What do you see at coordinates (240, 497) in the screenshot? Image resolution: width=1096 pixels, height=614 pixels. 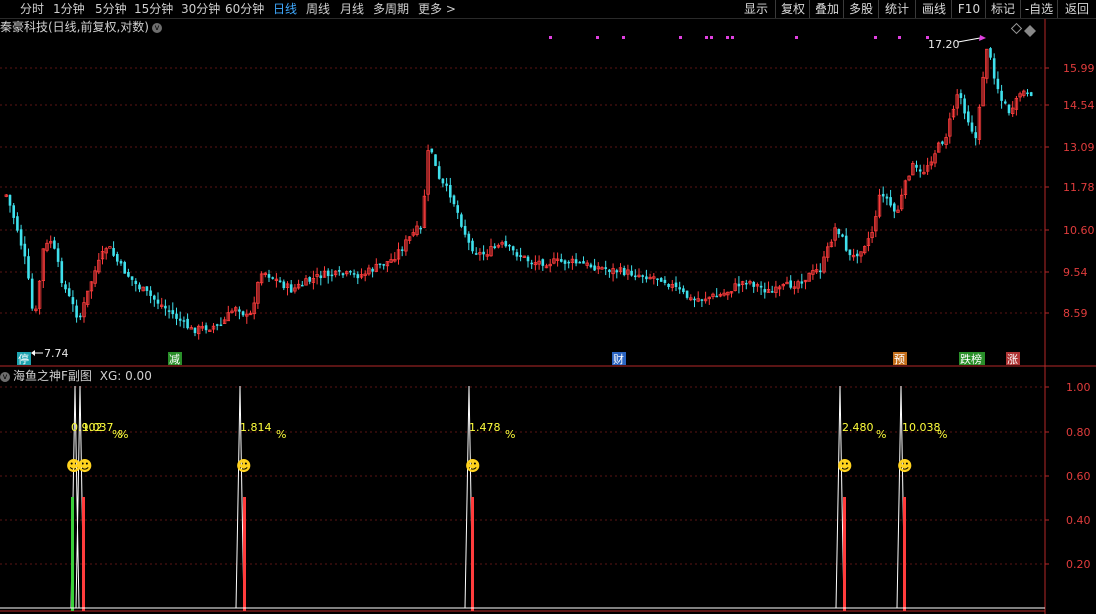 I see `signal-spike` at bounding box center [240, 497].